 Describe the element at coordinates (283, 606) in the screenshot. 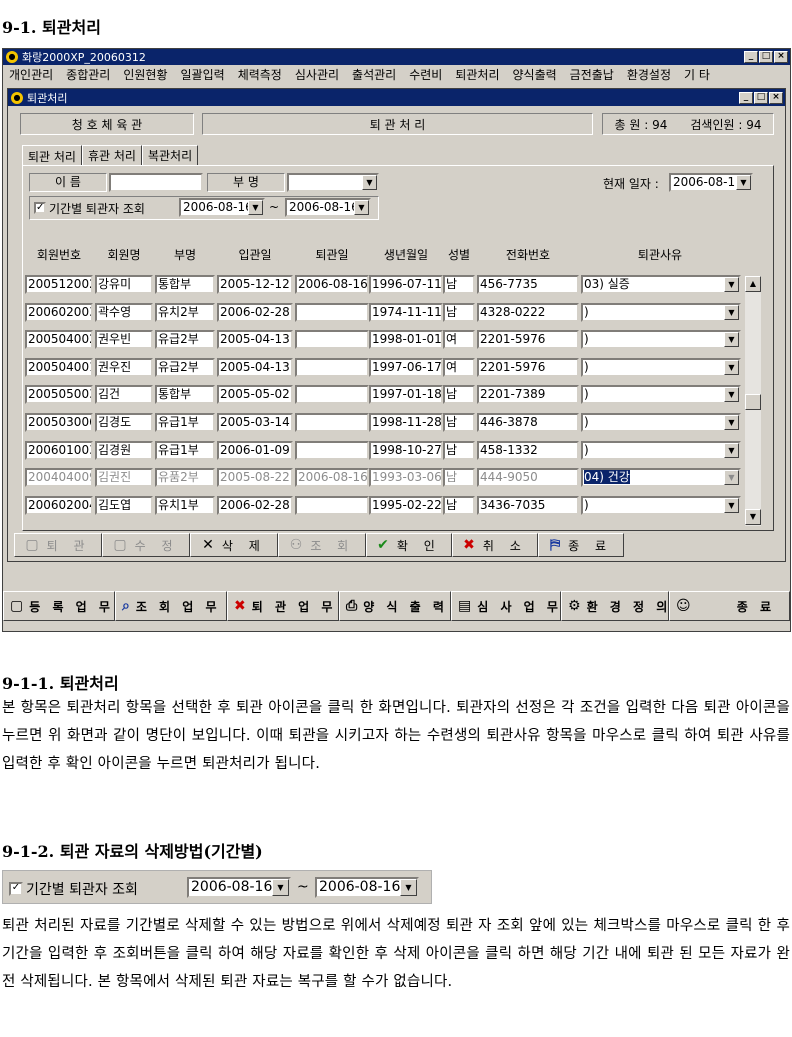

I see `withdraw-task-button: ✖ 퇴 관 업 무` at that location.